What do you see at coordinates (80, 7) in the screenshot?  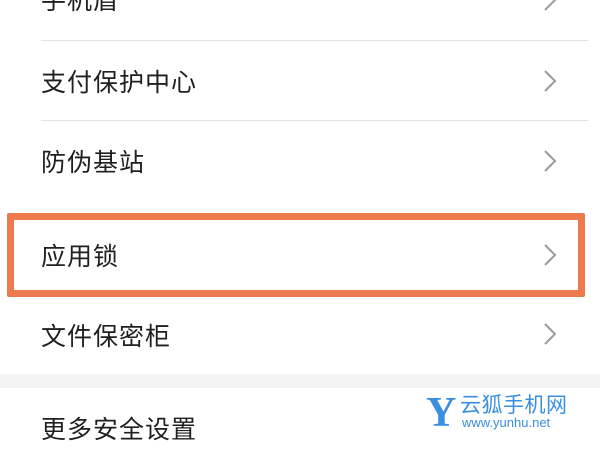 I see `list-item-label: 手机盾` at bounding box center [80, 7].